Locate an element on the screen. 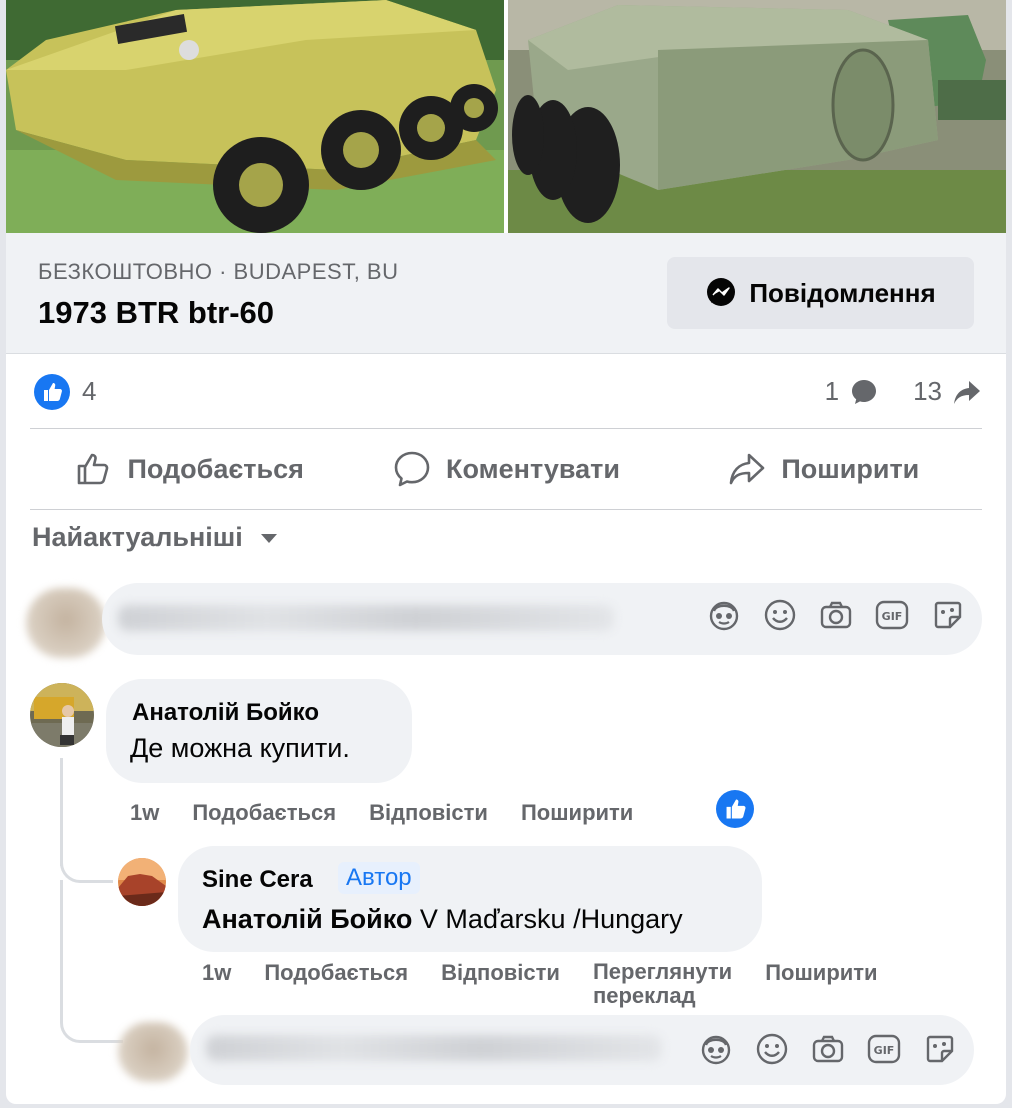 The width and height of the screenshot is (1012, 1108). comment-button: Коментувати is located at coordinates (505, 469).